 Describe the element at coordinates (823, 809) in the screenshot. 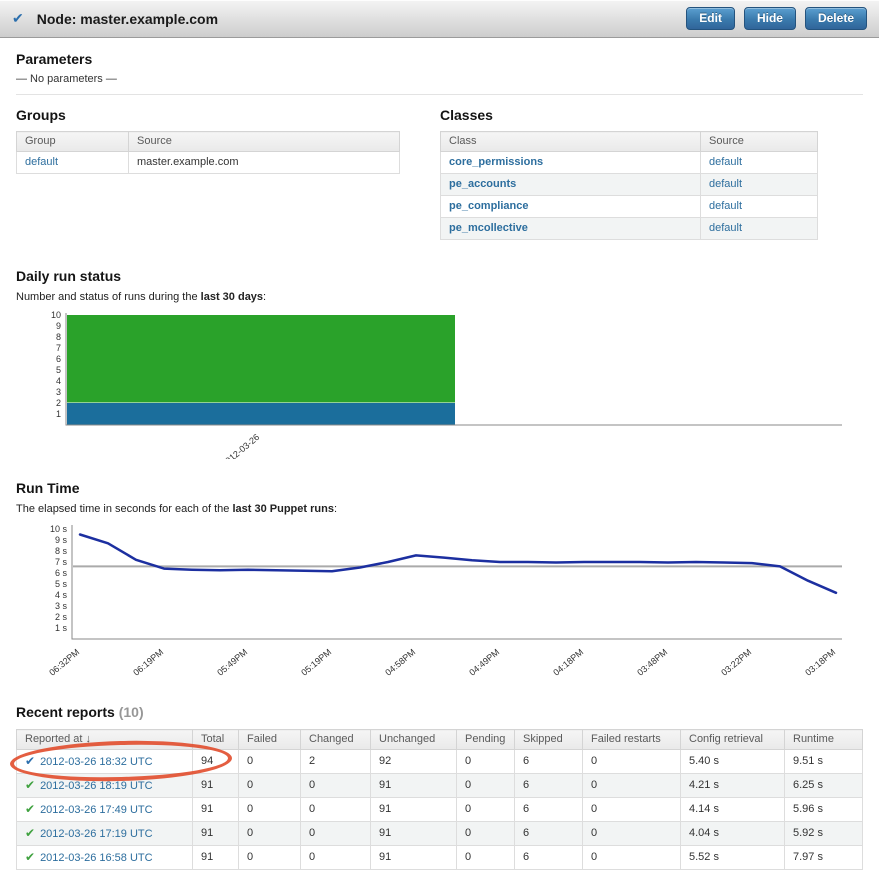

I see `report-runtime: 5.96 s` at that location.